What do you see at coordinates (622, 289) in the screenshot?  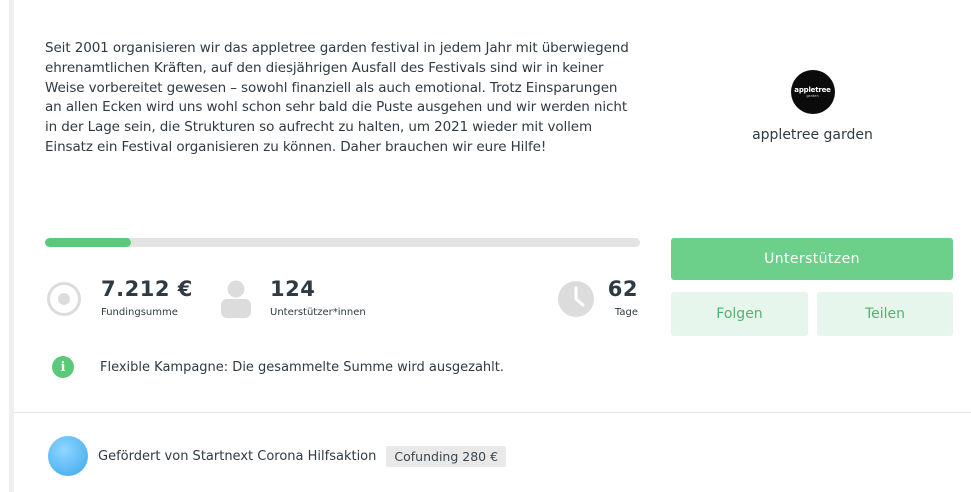 I see `days-count: 62` at bounding box center [622, 289].